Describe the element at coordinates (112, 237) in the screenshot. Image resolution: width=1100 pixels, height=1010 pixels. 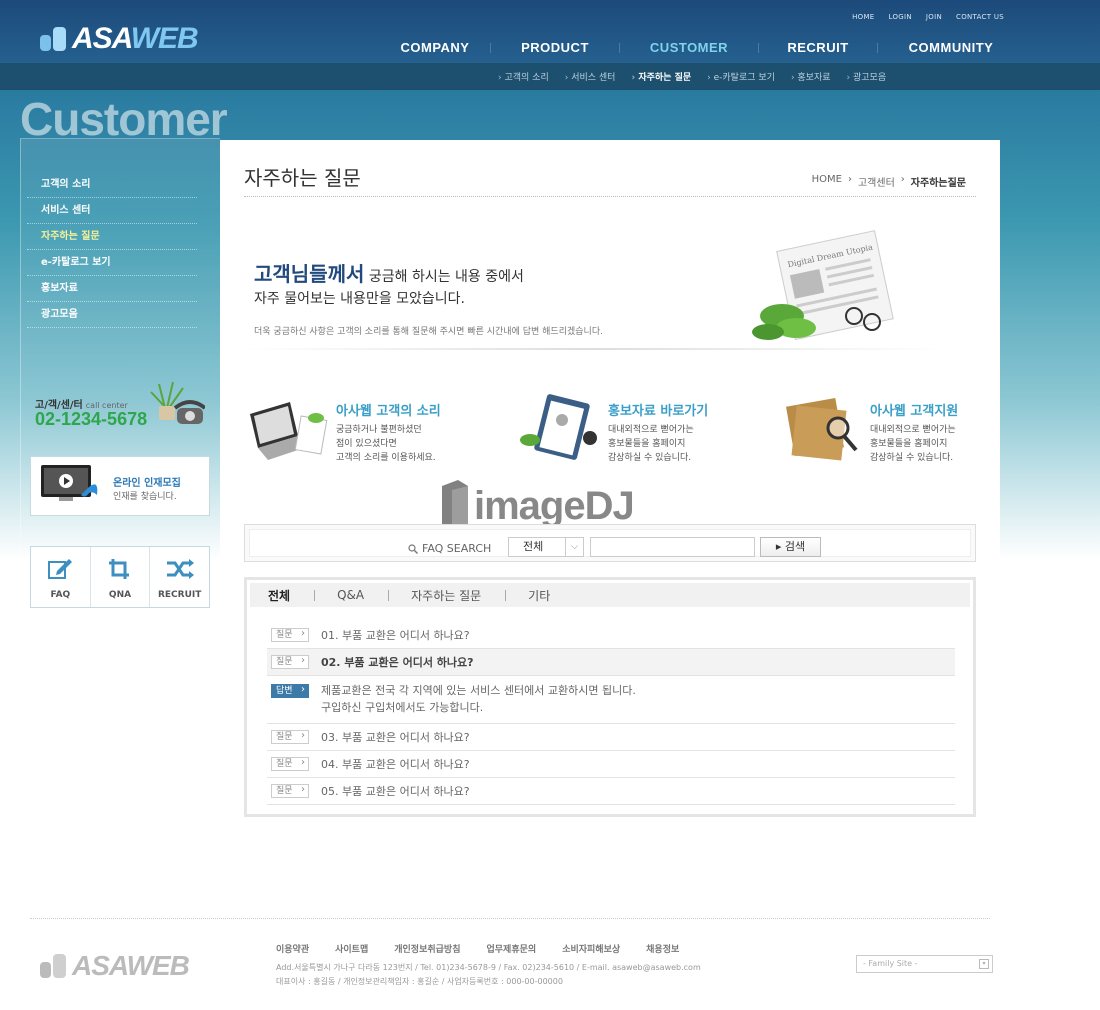
I see `sidebar-item-faq: 자주하는 질문` at that location.